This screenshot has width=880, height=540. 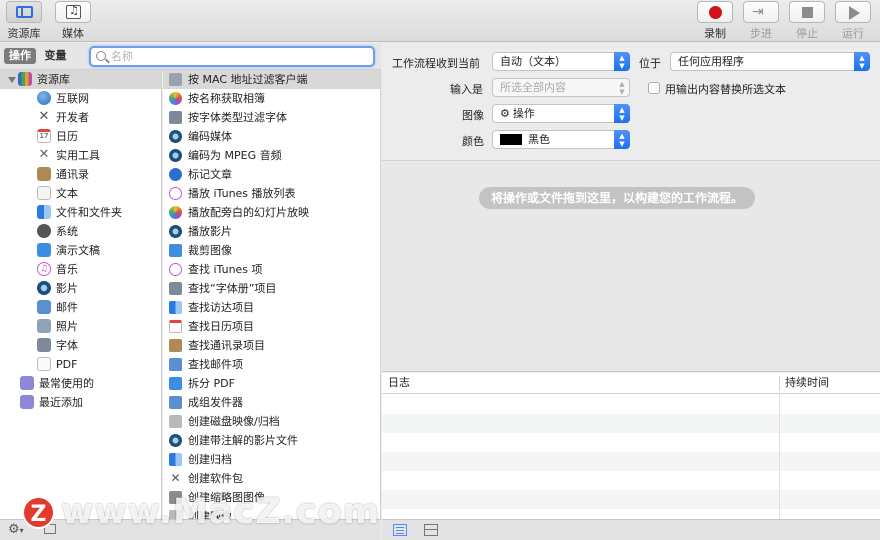 I want to click on list-item: 创建归档, so click(x=271, y=459).